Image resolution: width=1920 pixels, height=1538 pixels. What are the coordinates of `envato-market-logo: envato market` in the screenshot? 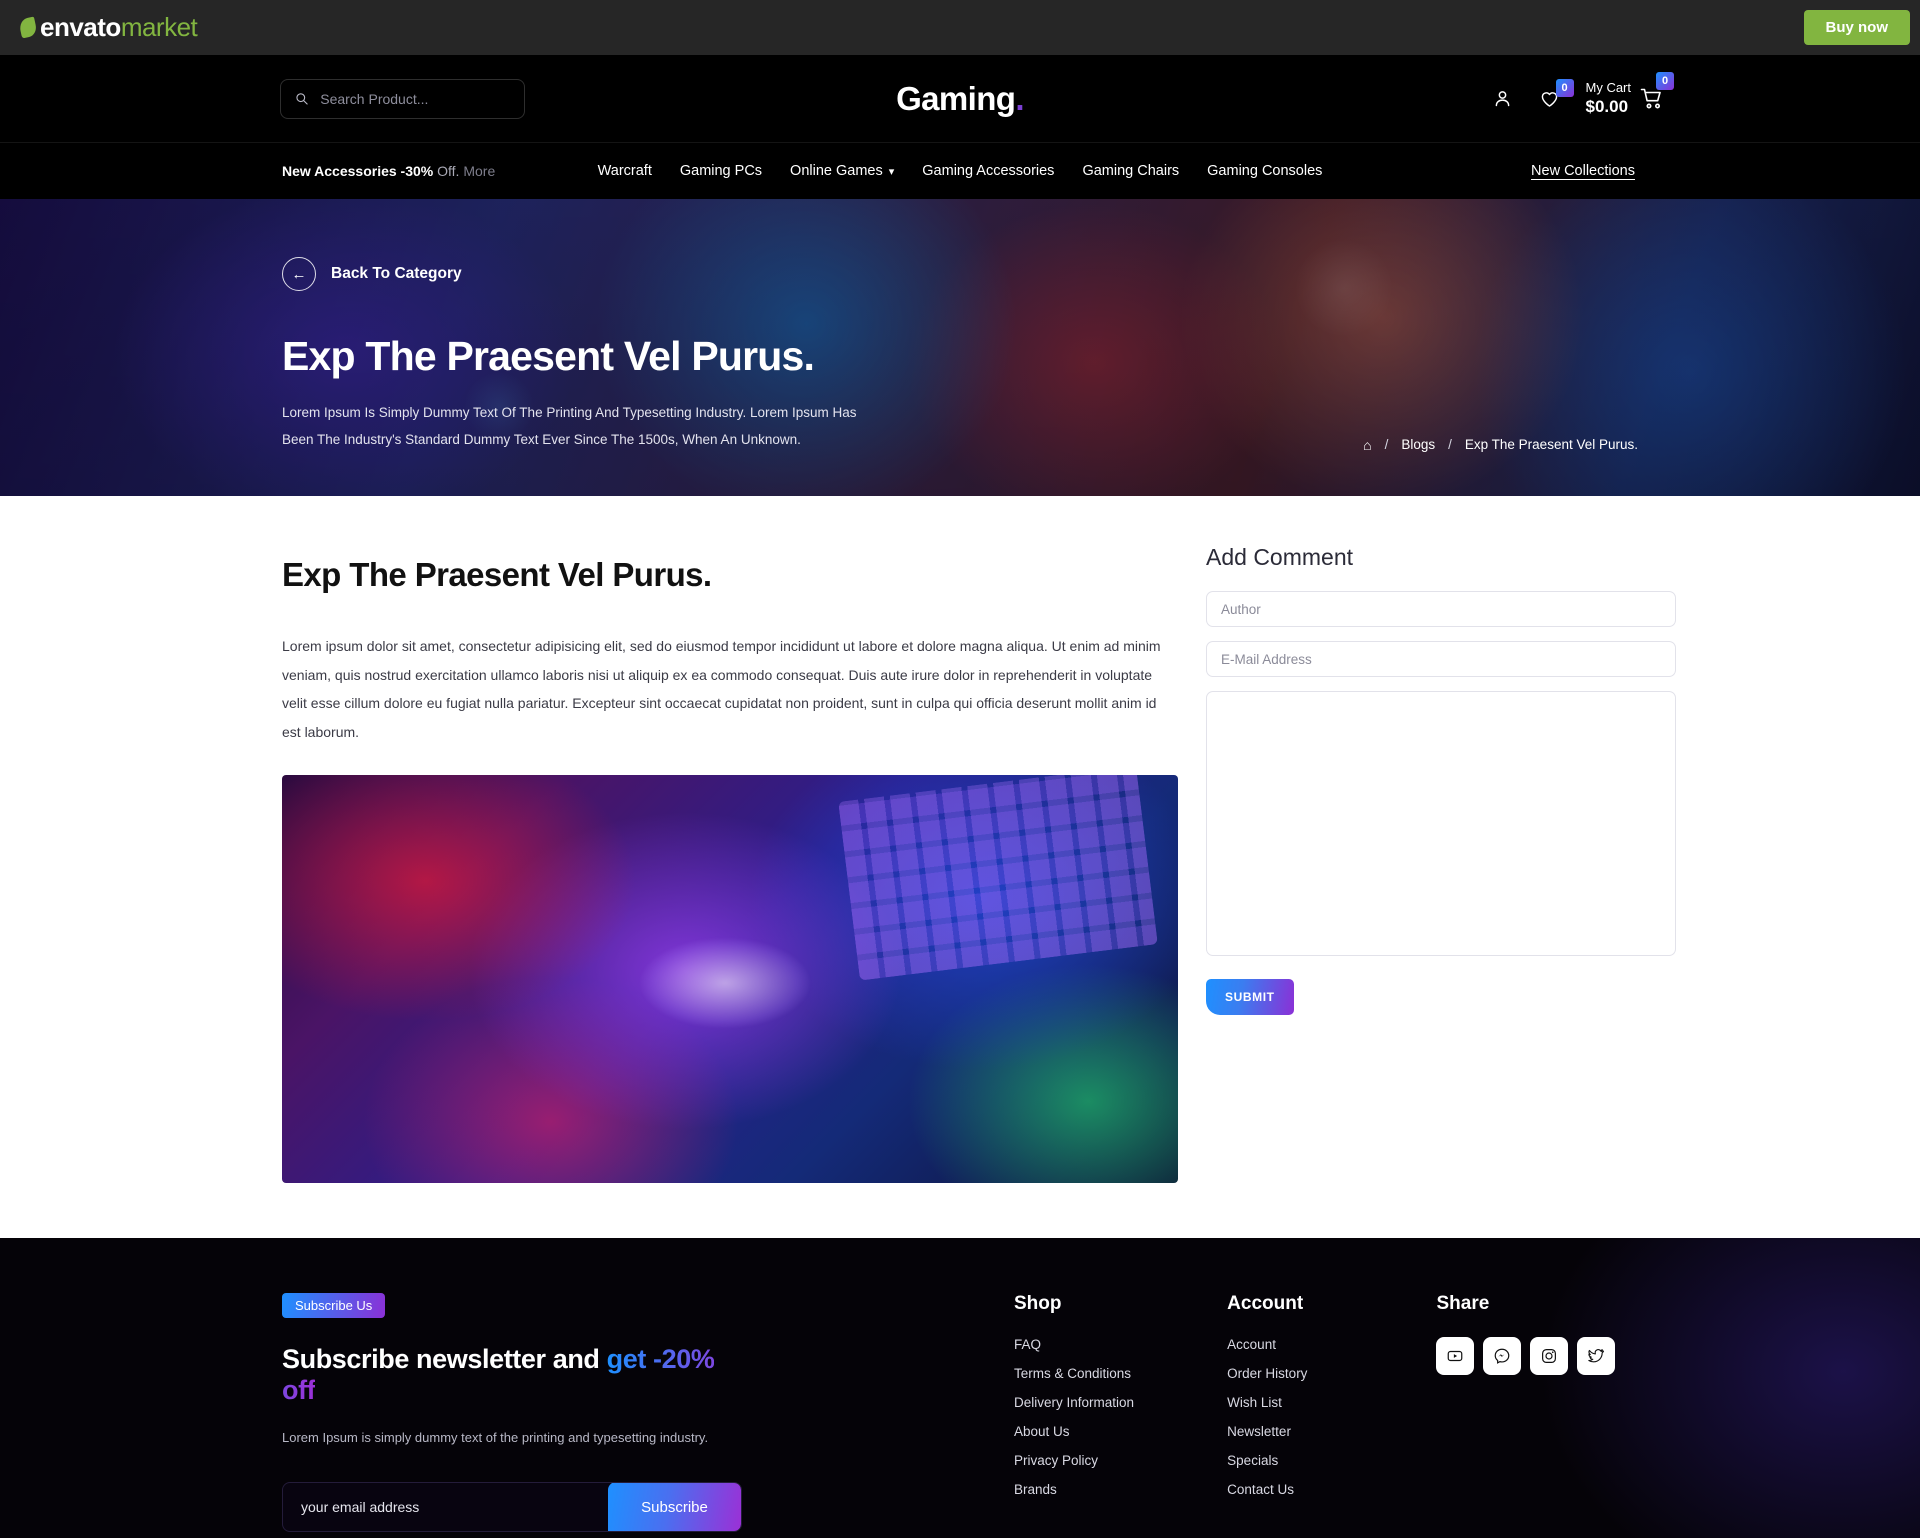 It's located at (108, 27).